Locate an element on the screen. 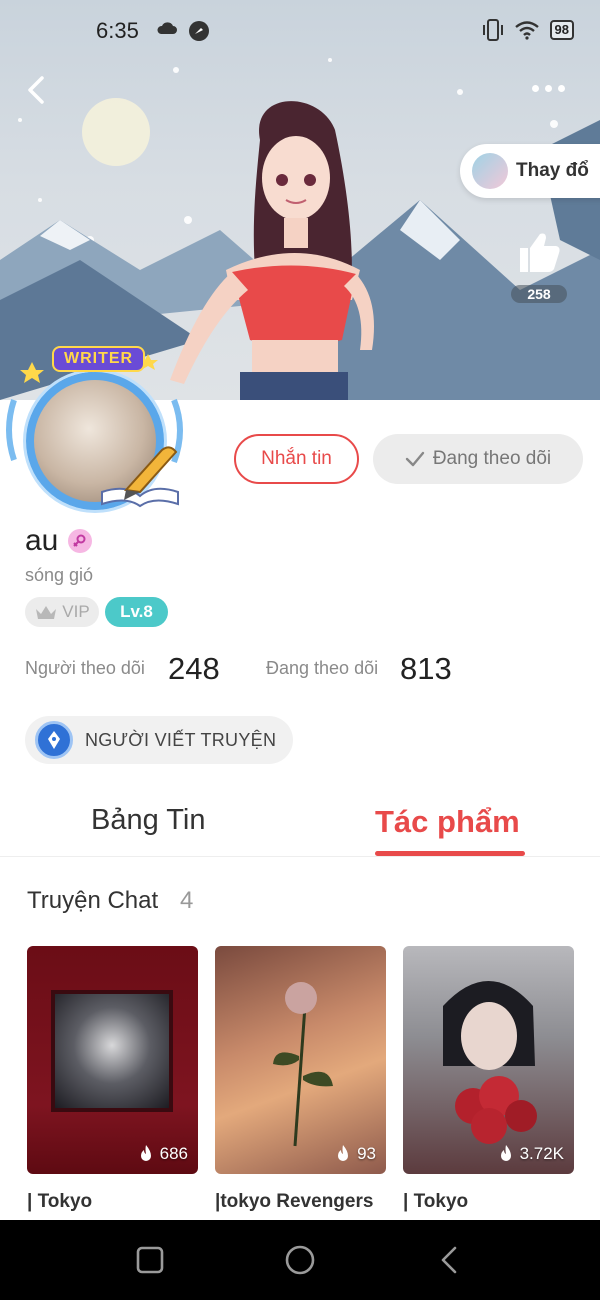 The height and width of the screenshot is (1300, 600). story-views-count: 93 is located at coordinates (366, 1153).